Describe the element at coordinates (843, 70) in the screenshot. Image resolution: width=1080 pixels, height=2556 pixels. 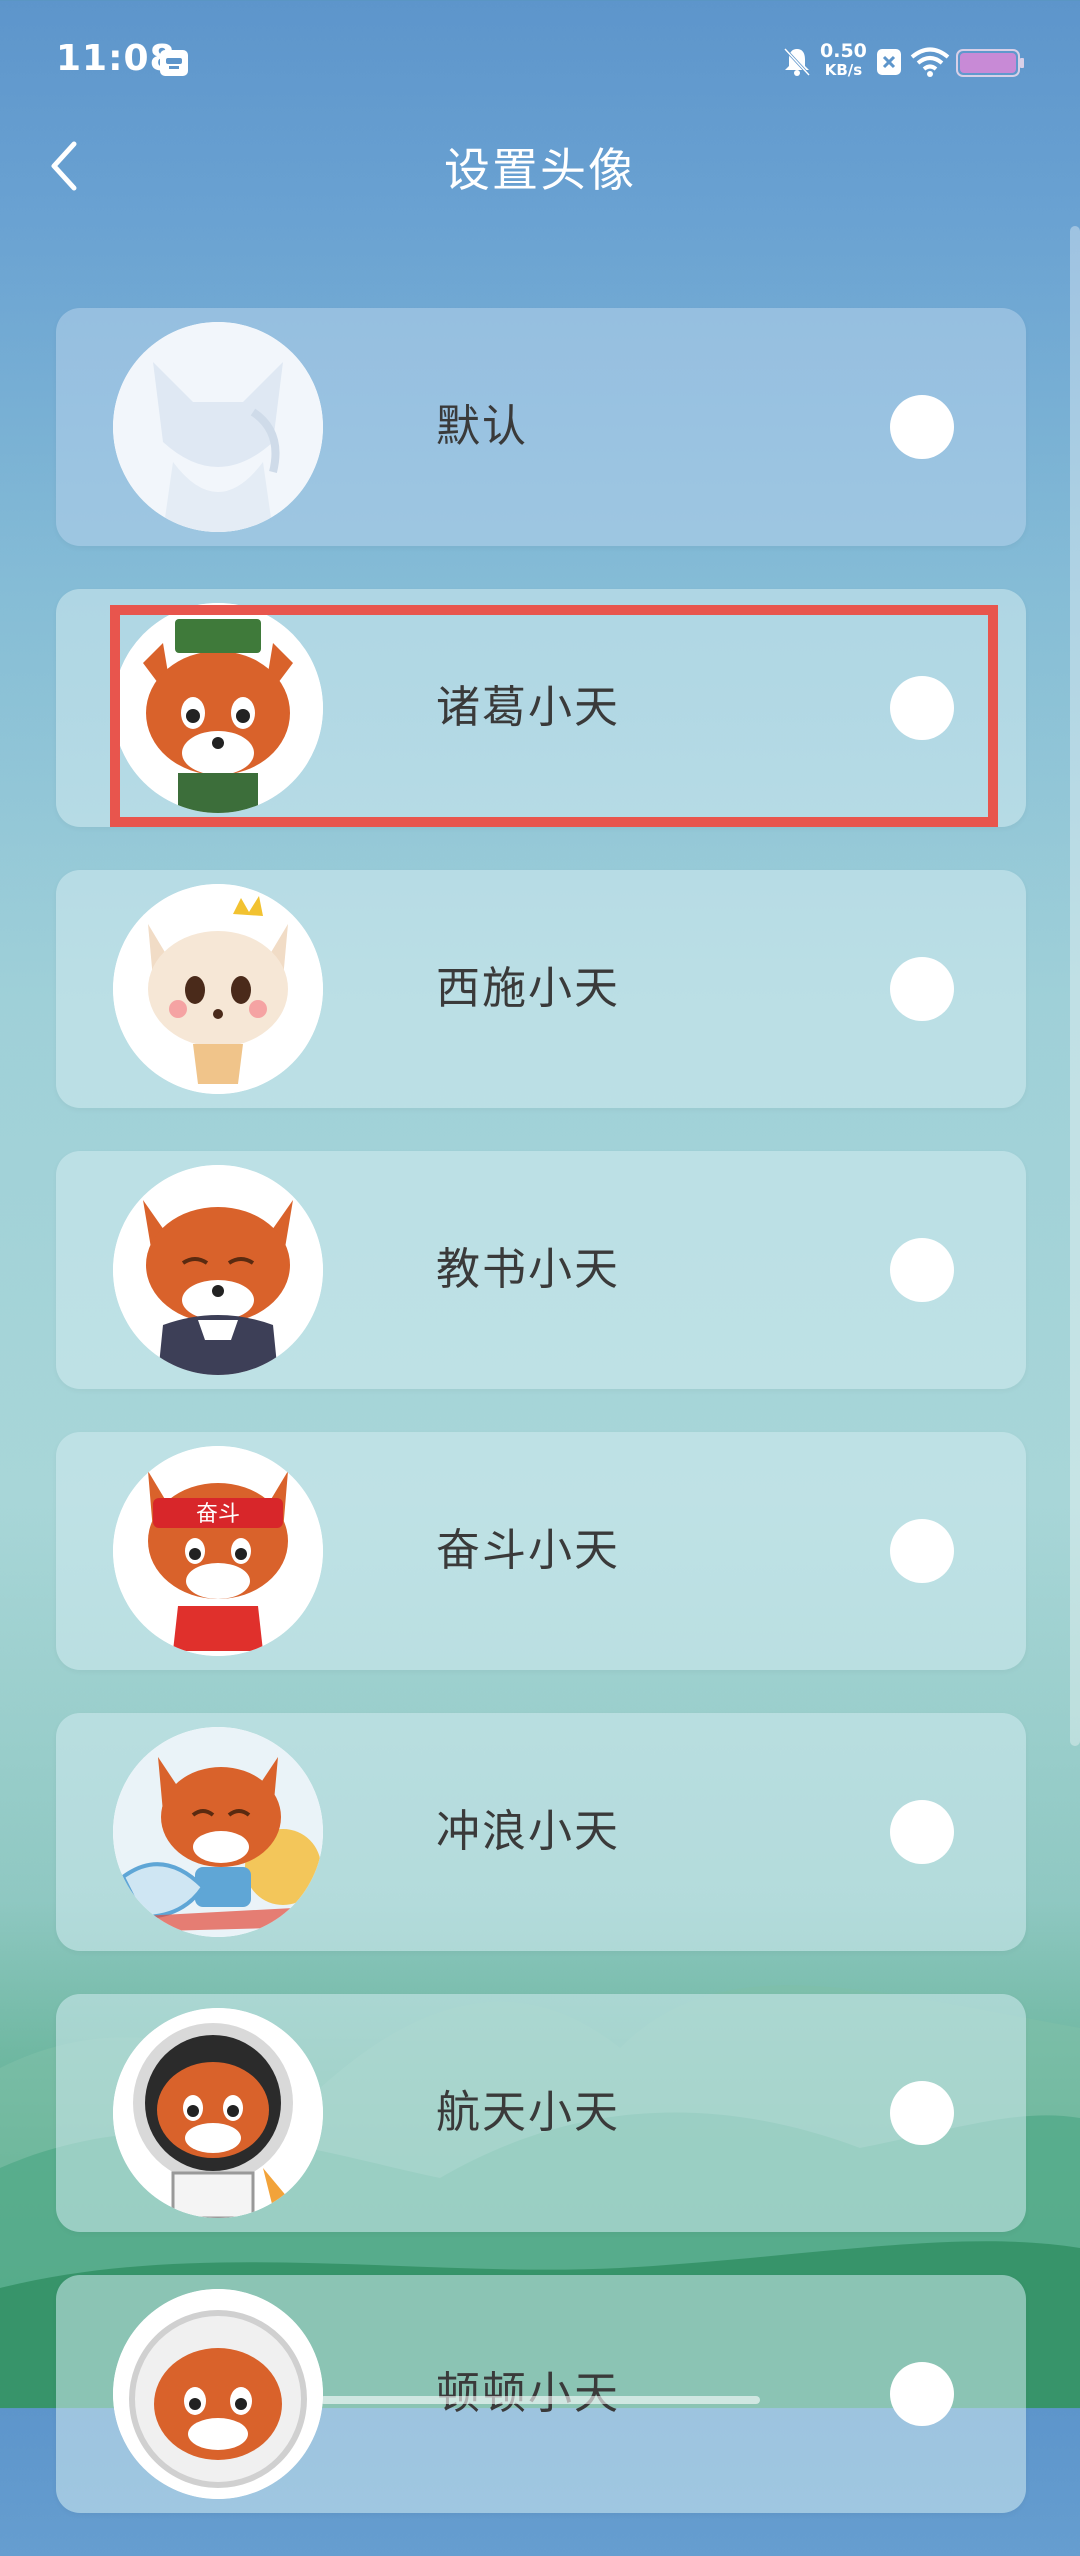
I see `net-speed-unit: KB/s` at that location.